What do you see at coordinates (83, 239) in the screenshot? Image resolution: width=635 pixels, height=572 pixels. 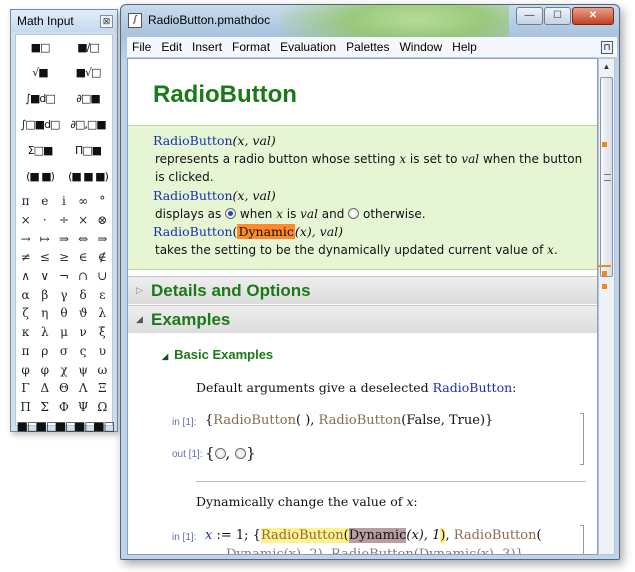 I see `symbol-button: ⇔` at bounding box center [83, 239].